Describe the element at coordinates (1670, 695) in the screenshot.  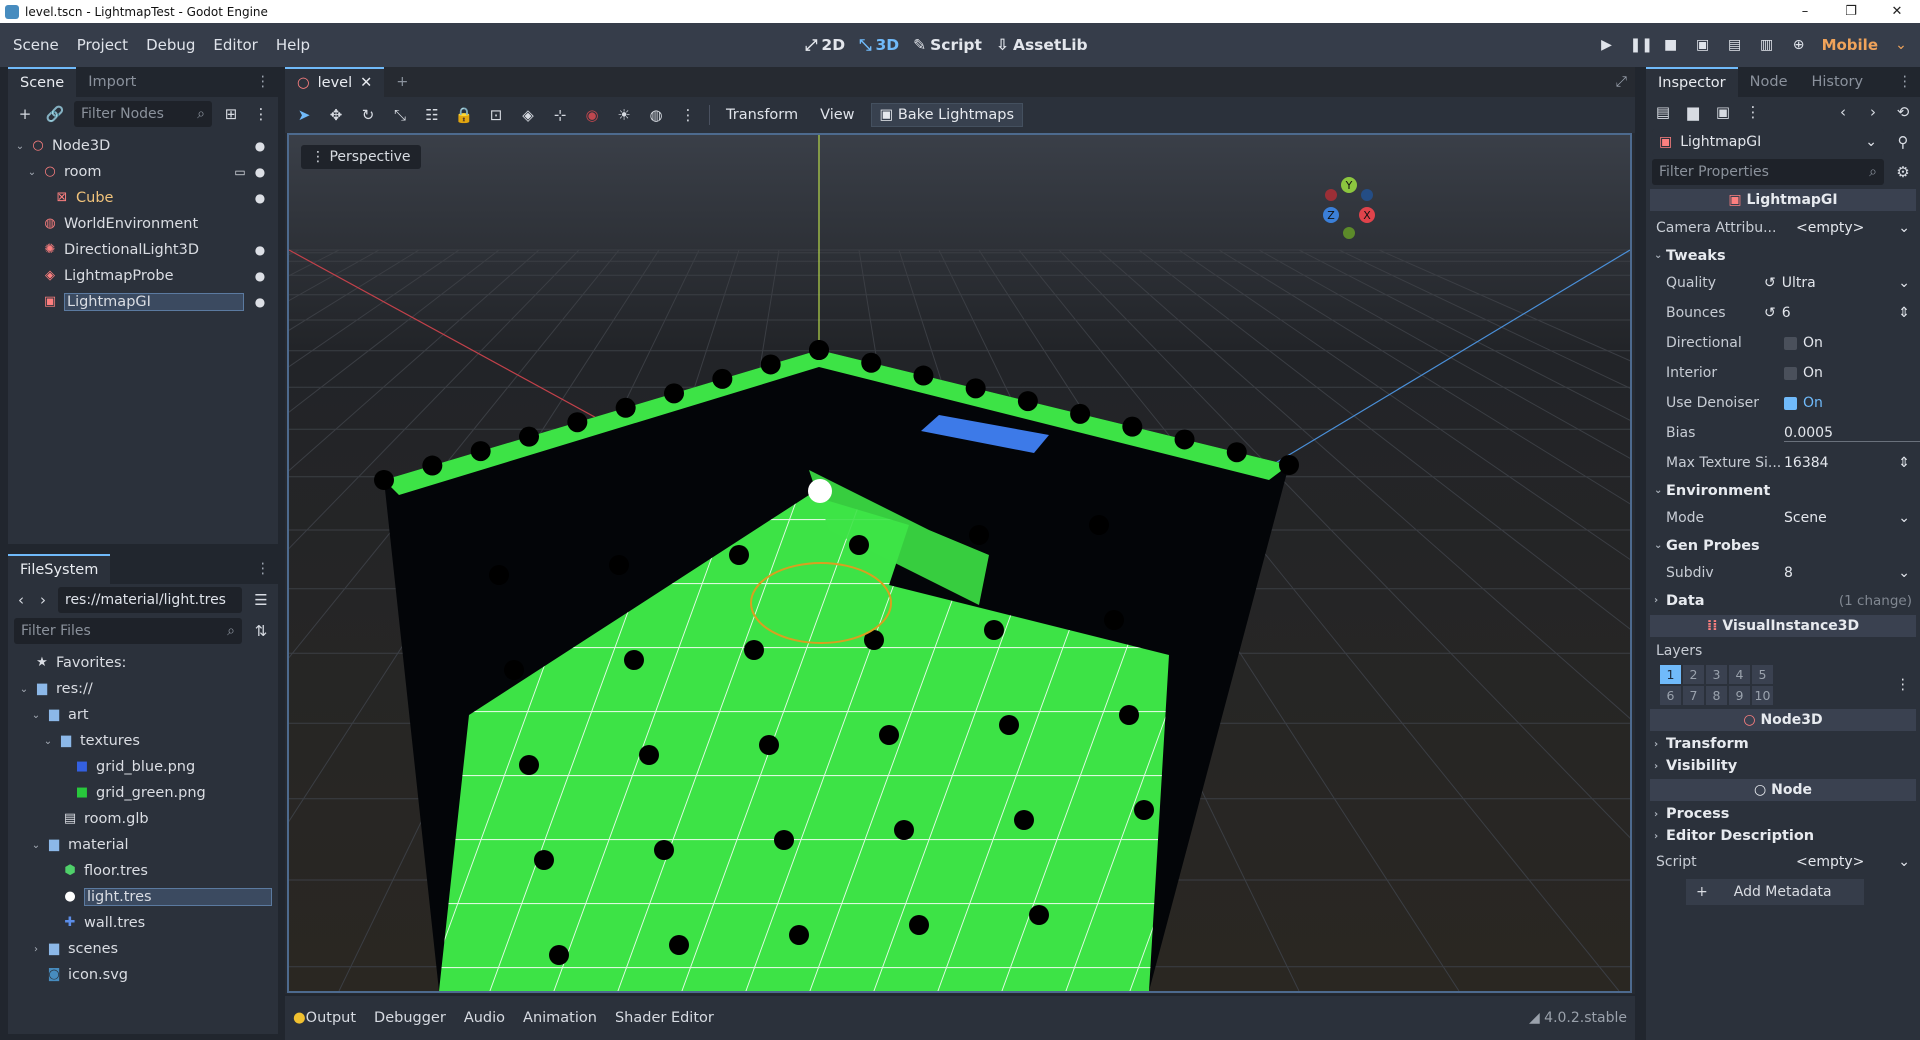
I see `layer-6: 6` at that location.